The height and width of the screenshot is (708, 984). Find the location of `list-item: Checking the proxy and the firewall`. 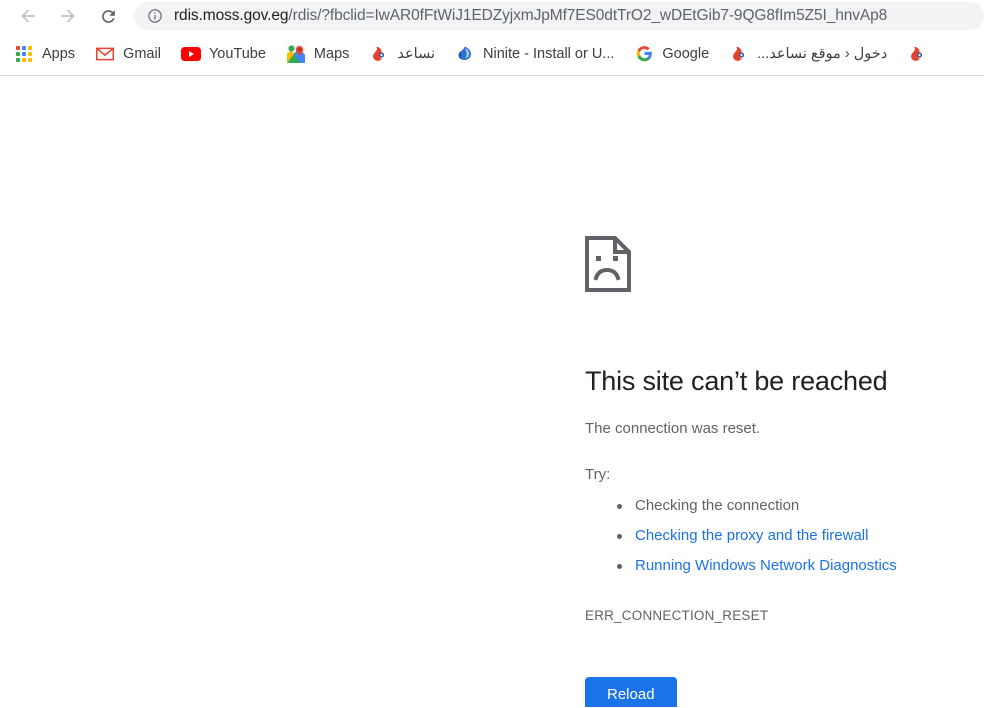

list-item: Checking the proxy and the firewall is located at coordinates (800, 536).